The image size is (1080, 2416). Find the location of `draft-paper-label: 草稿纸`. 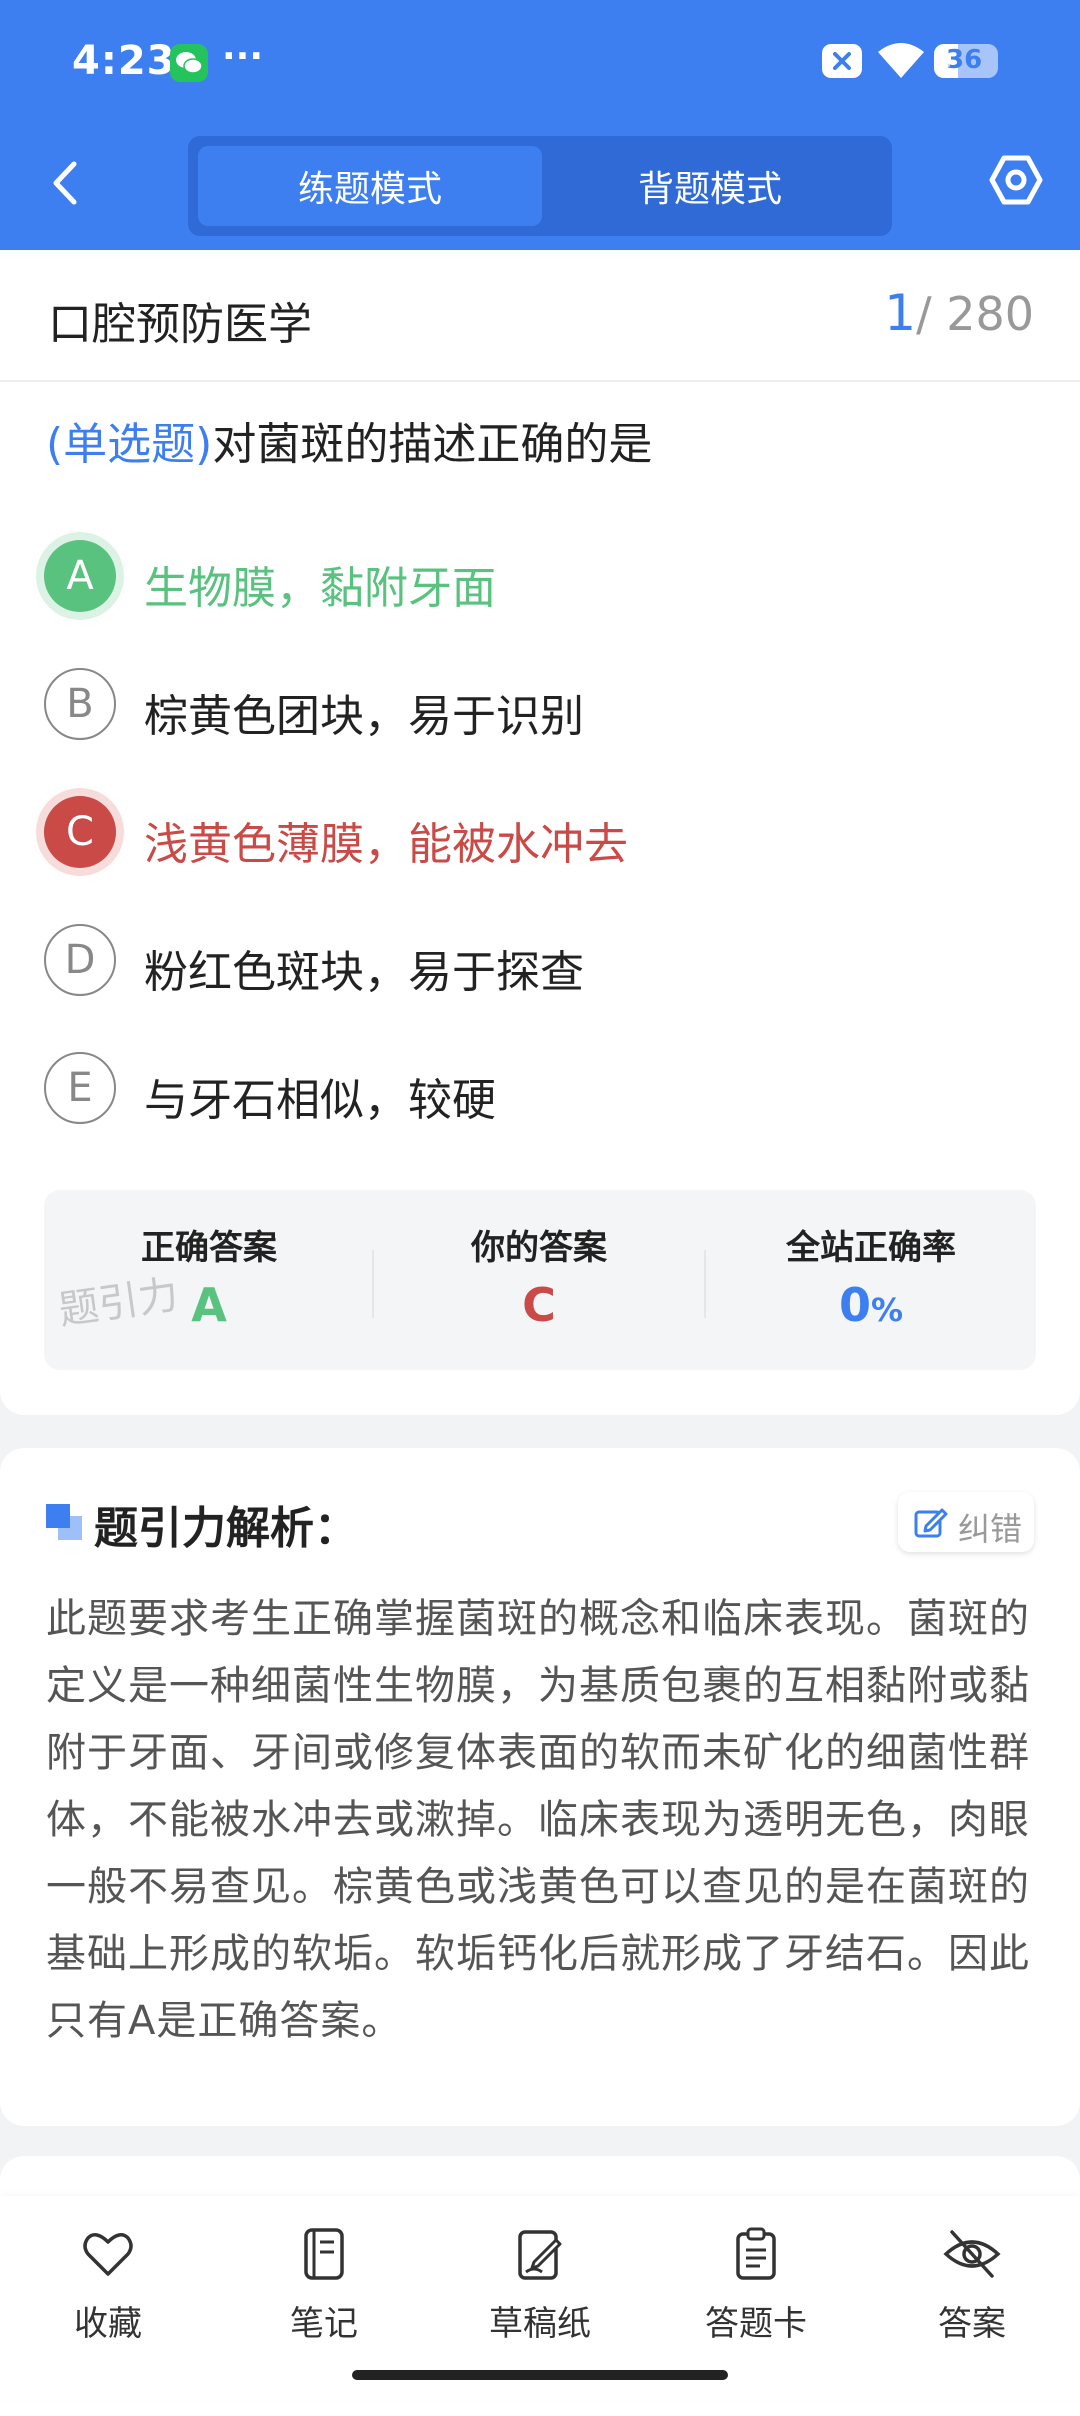

draft-paper-label: 草稿纸 is located at coordinates (540, 2324).